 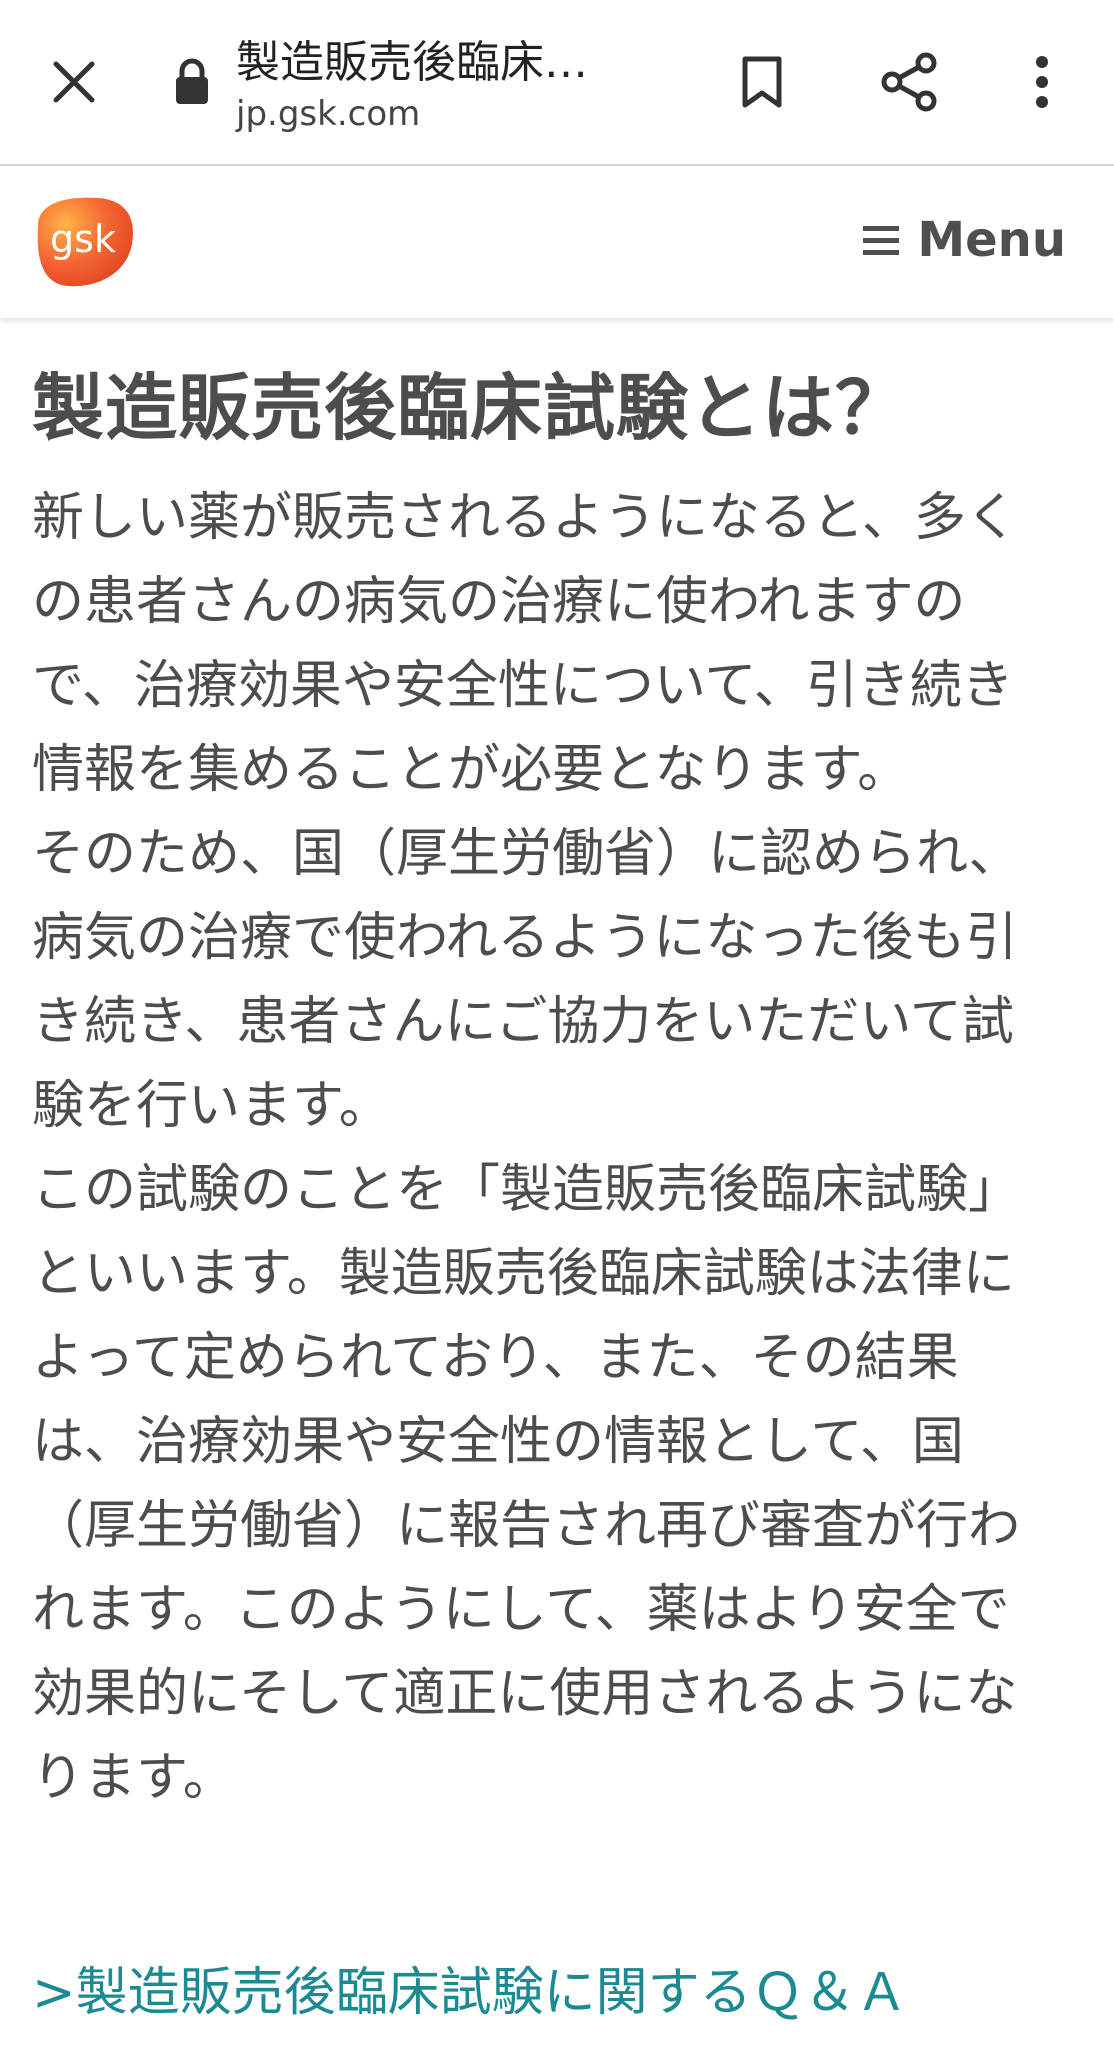 I want to click on bookmark-icon, so click(x=762, y=82).